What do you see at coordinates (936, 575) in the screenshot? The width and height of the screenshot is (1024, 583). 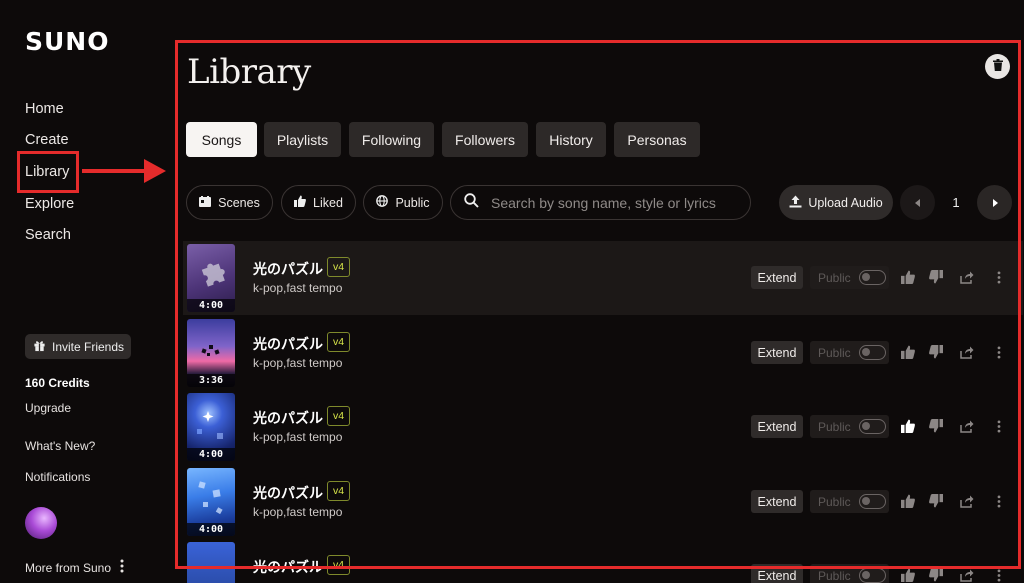 I see `thumbs-down-icon` at bounding box center [936, 575].